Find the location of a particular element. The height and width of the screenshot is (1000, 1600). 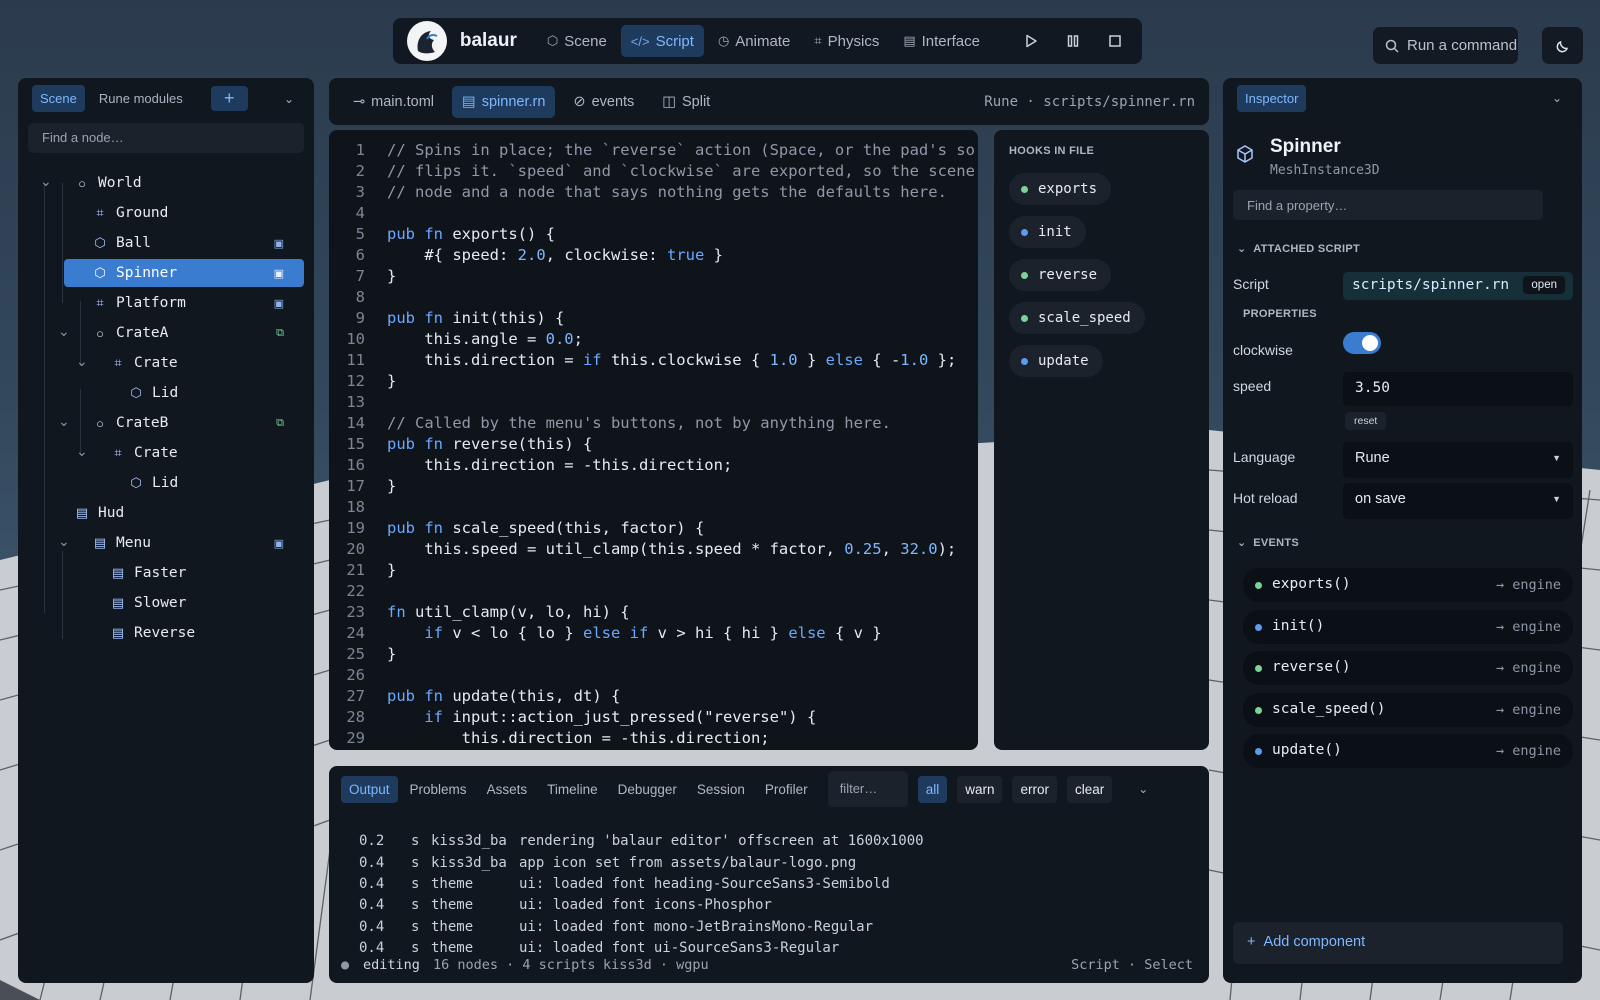

code-line: 27 pub fn update(this, dt) { is located at coordinates (653, 696).